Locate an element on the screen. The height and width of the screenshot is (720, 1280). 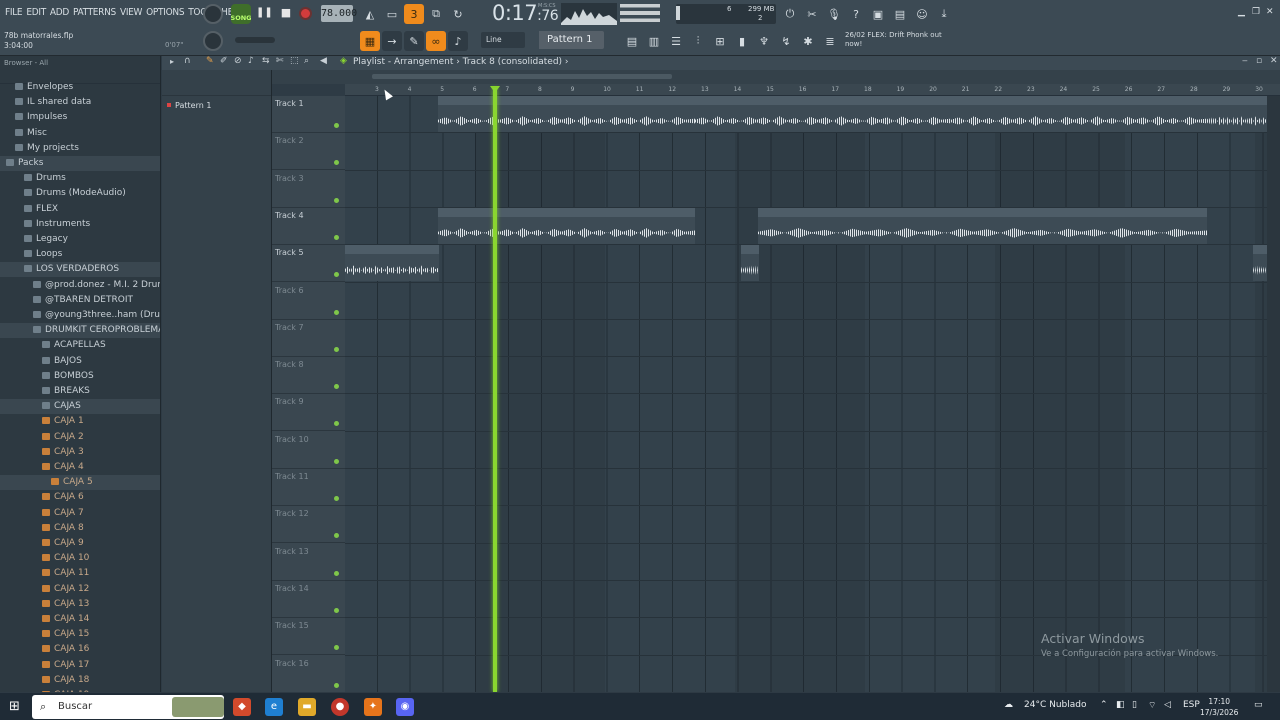
track-header: Track 11 is located at coordinates (308, 487).